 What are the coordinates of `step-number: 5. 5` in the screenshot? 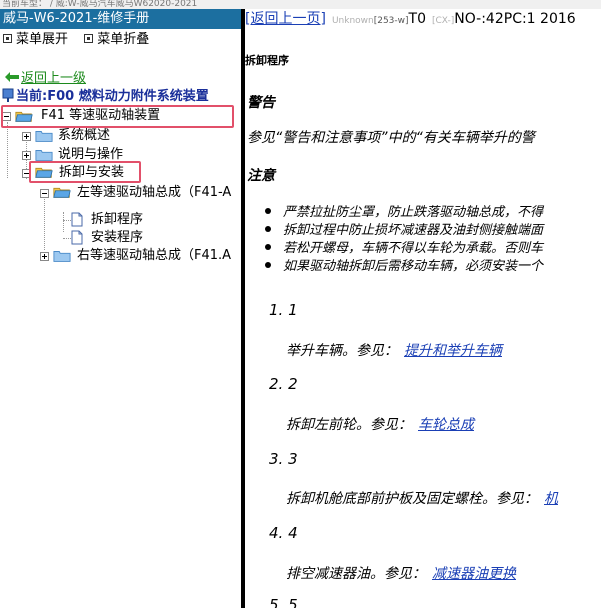 It's located at (283, 602).